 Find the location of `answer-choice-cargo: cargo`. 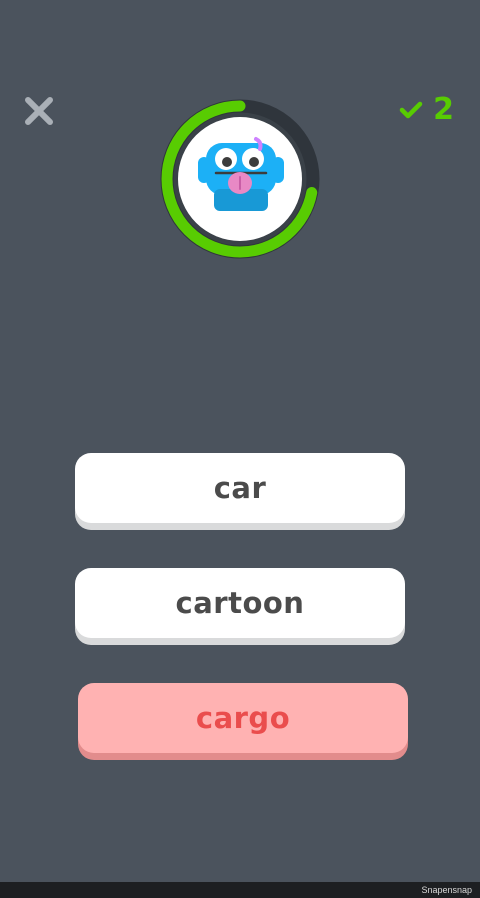

answer-choice-cargo: cargo is located at coordinates (243, 718).